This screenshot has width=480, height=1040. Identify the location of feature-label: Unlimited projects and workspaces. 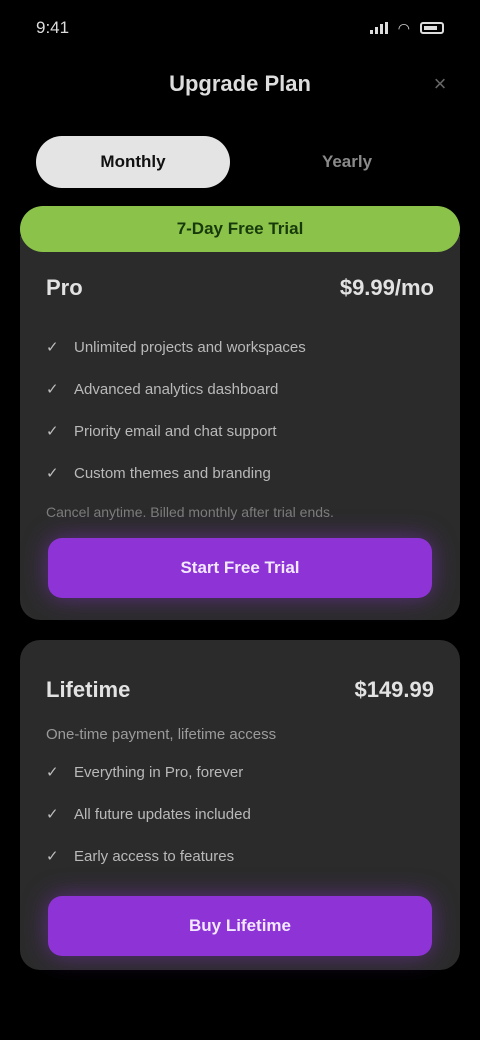
(190, 347).